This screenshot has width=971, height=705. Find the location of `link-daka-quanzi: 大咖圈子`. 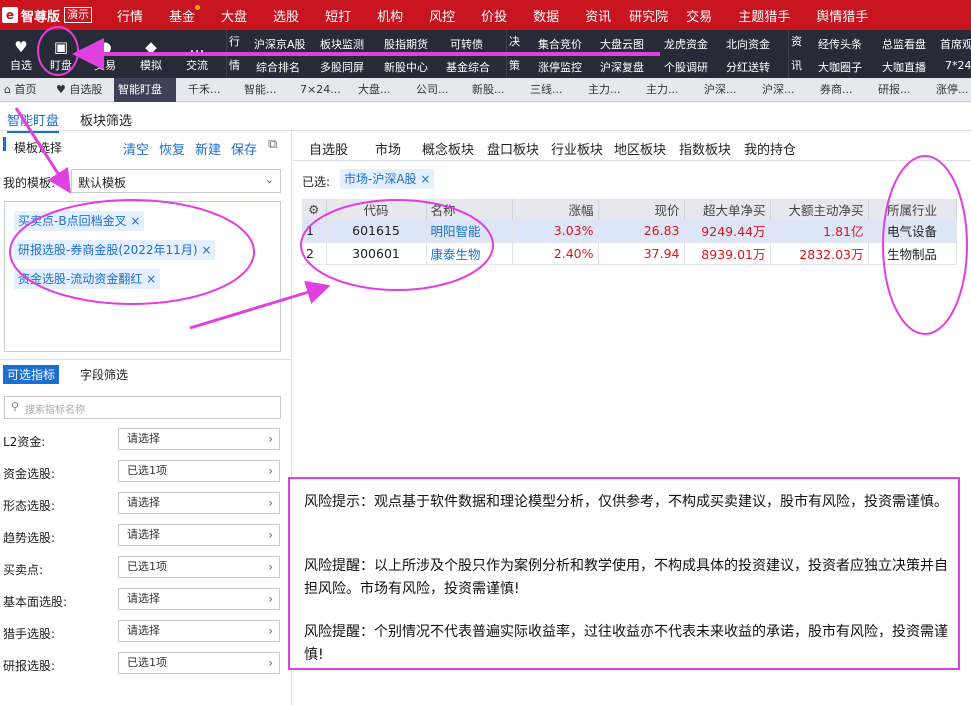

link-daka-quanzi: 大咖圈子 is located at coordinates (840, 67).